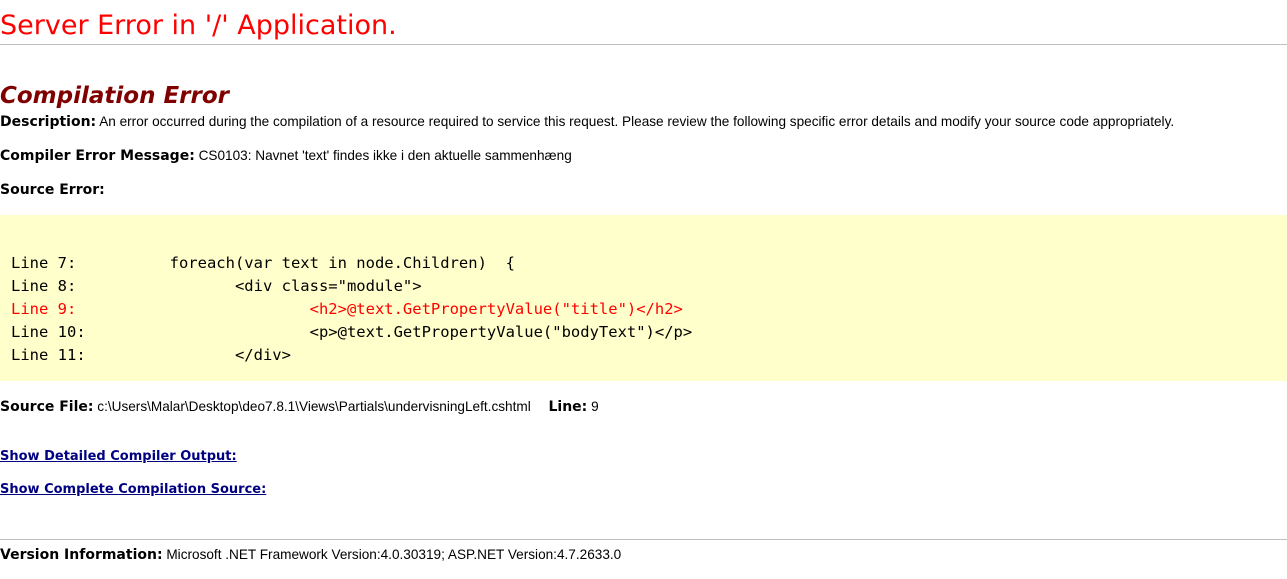 The image size is (1287, 579). I want to click on source-error-label: Source Error:, so click(52, 190).